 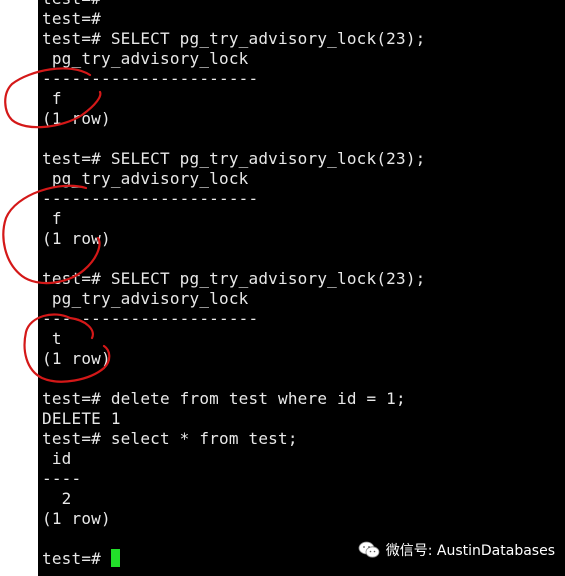 What do you see at coordinates (76, 558) in the screenshot?
I see `prompt-text: test=#` at bounding box center [76, 558].